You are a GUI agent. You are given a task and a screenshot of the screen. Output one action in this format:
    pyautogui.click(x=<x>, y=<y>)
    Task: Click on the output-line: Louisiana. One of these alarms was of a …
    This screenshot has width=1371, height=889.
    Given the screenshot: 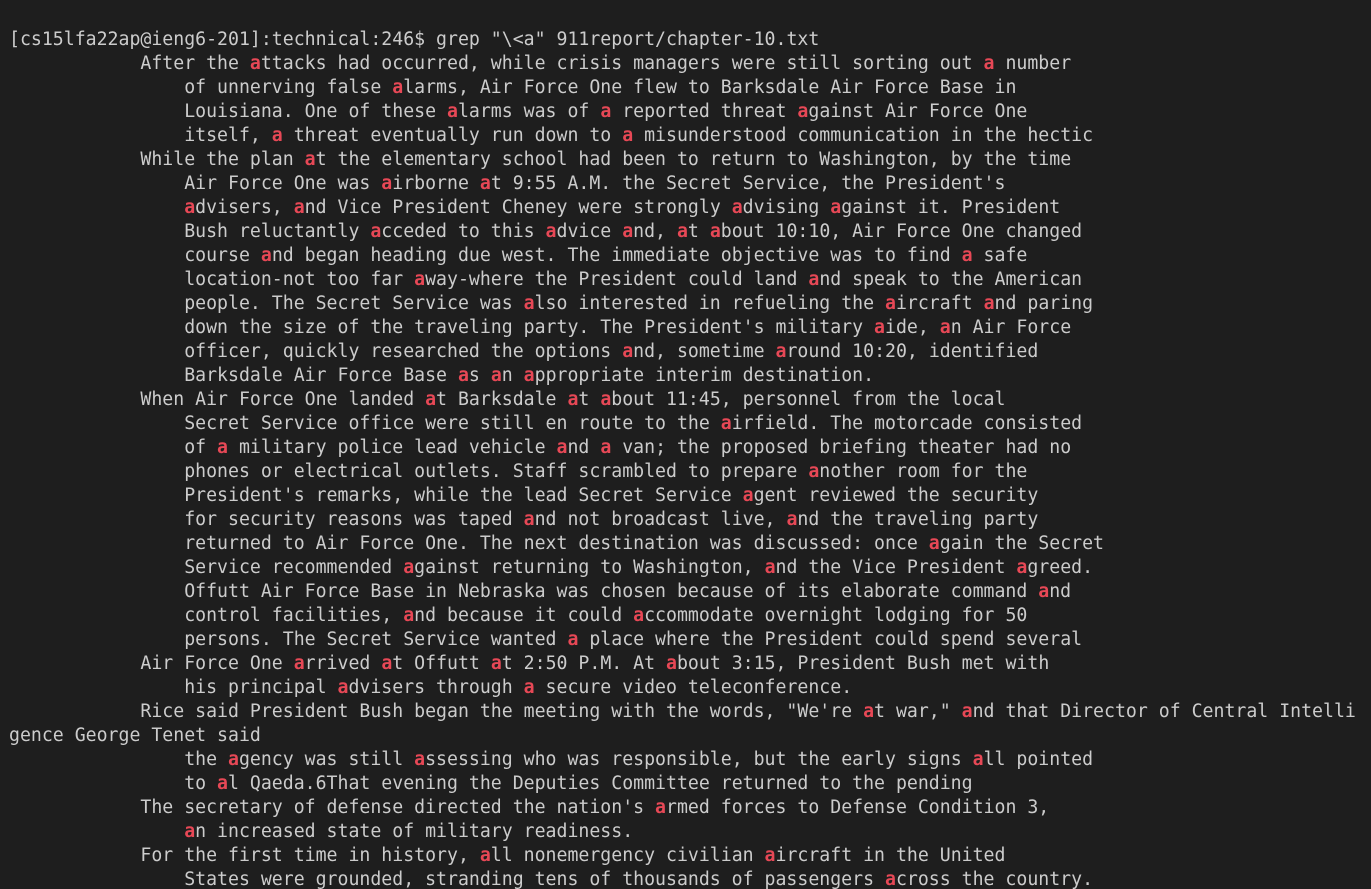 What is the action you would take?
    pyautogui.click(x=518, y=111)
    